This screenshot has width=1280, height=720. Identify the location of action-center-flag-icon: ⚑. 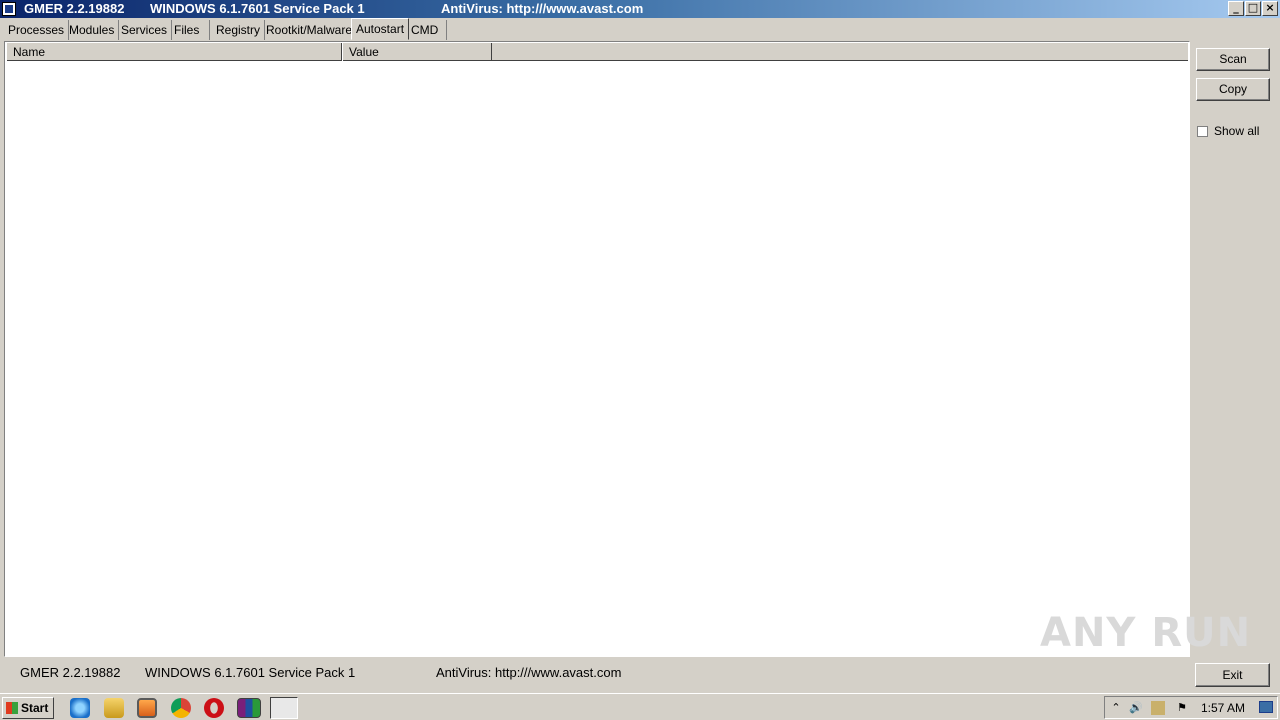
(1182, 708).